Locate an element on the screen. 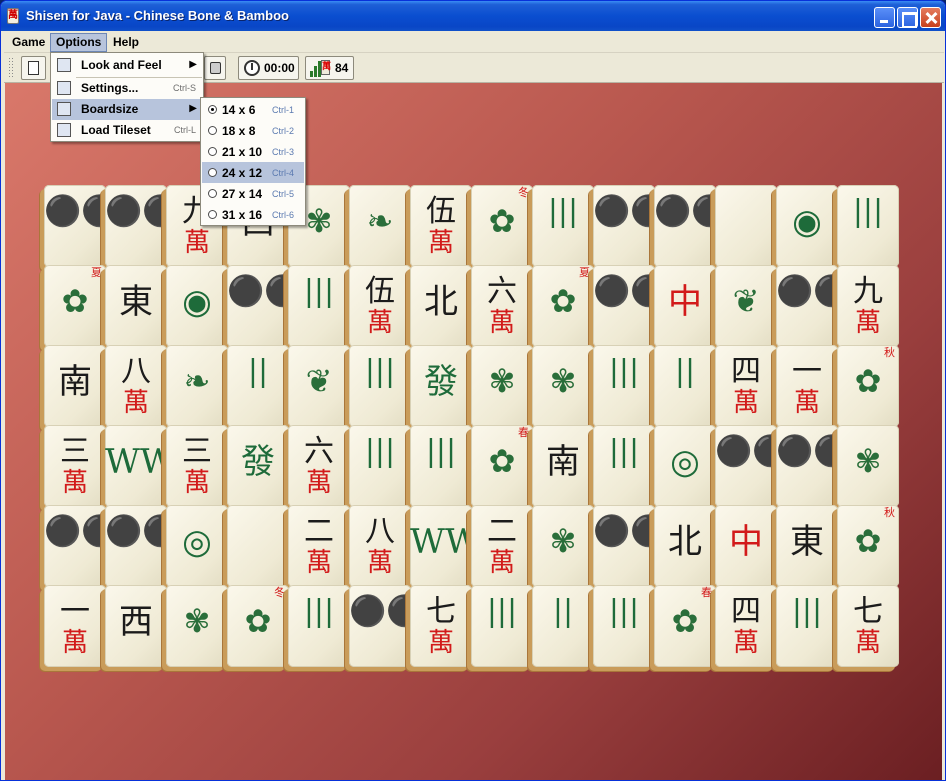 The height and width of the screenshot is (781, 946). boardsize-option-21x10: 21 x 10 Ctrl-3 is located at coordinates (253, 151).